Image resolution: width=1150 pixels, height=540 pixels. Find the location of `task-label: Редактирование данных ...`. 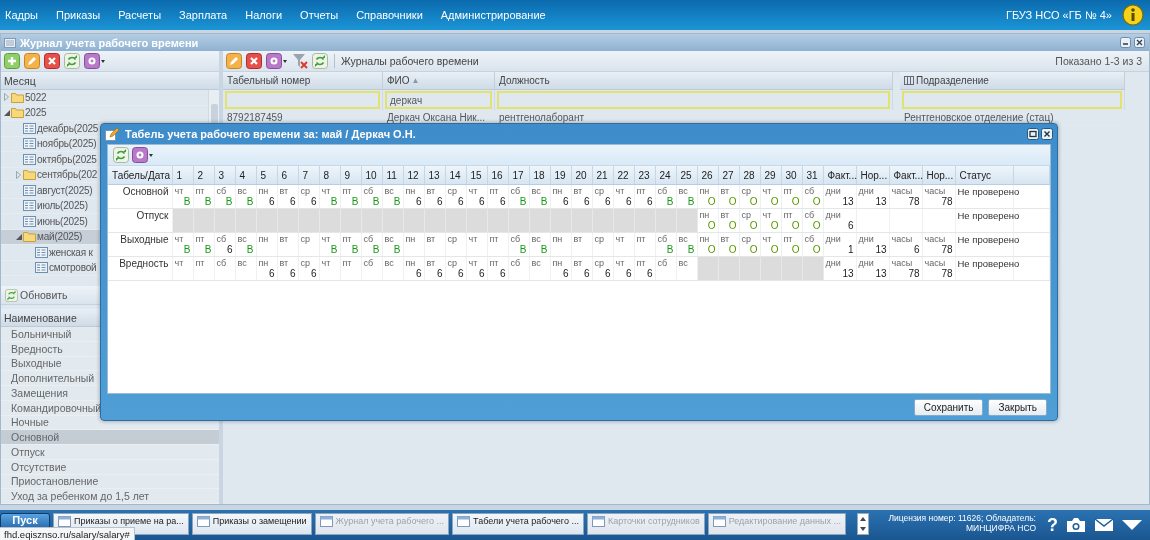

task-label: Редактирование данных ... is located at coordinates (784, 521).